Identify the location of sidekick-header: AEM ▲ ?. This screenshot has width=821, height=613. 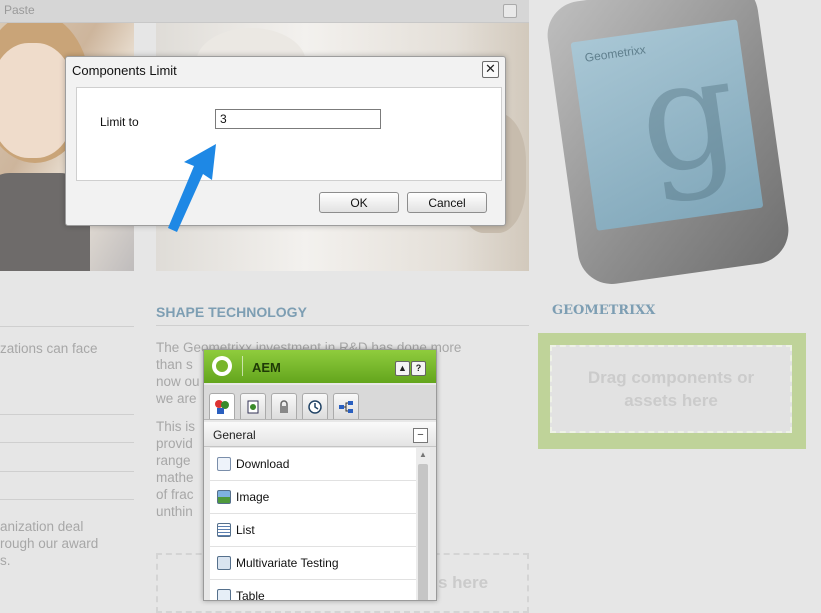
(320, 366).